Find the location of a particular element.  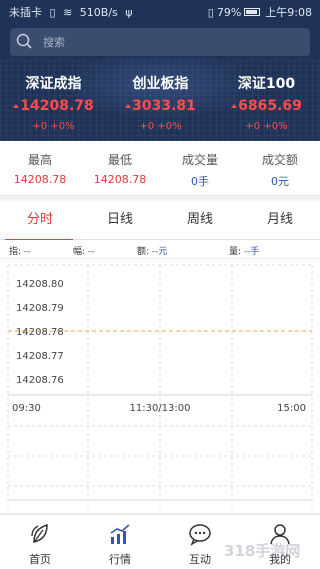

index-card-shenzhen-100: 深证100 6865.69 +0 +0% is located at coordinates (266, 104).